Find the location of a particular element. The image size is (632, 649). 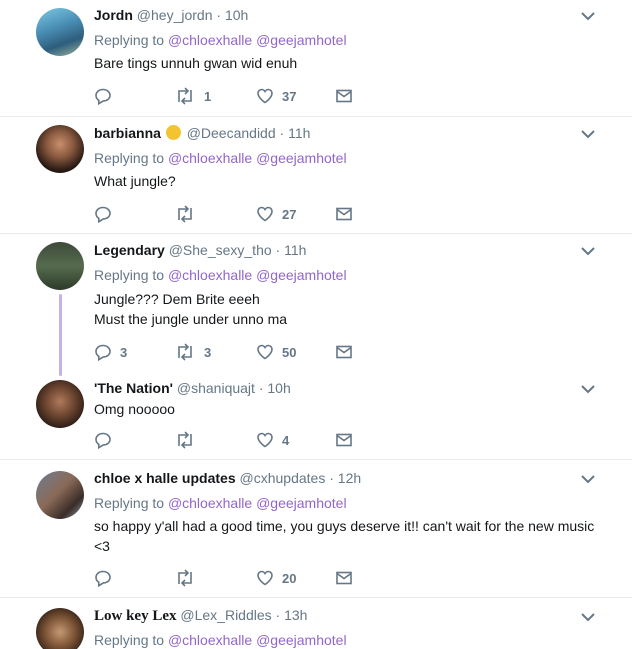

retweet-button: 3 is located at coordinates (192, 352).